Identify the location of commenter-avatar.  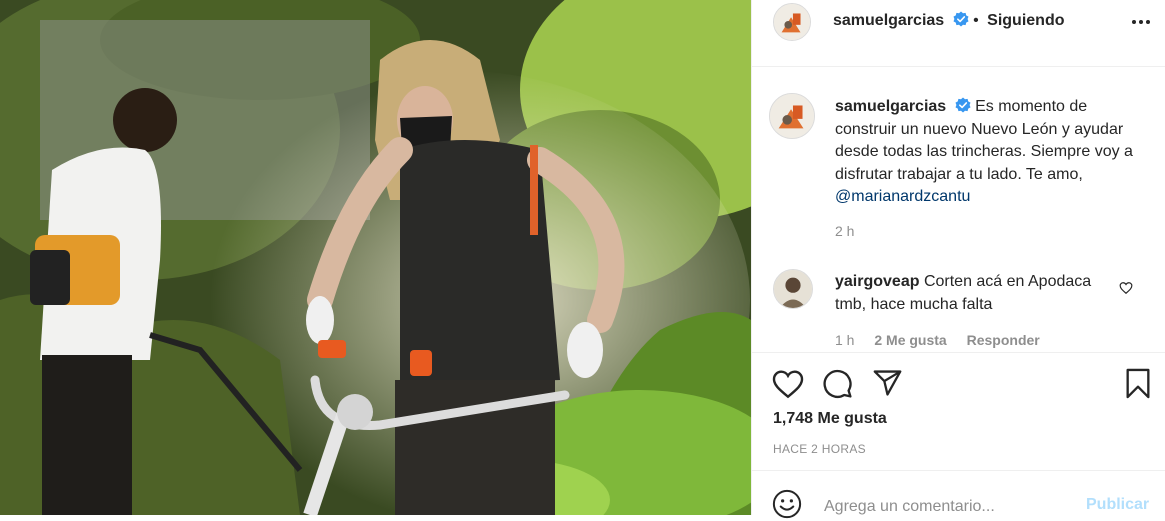
(793, 289).